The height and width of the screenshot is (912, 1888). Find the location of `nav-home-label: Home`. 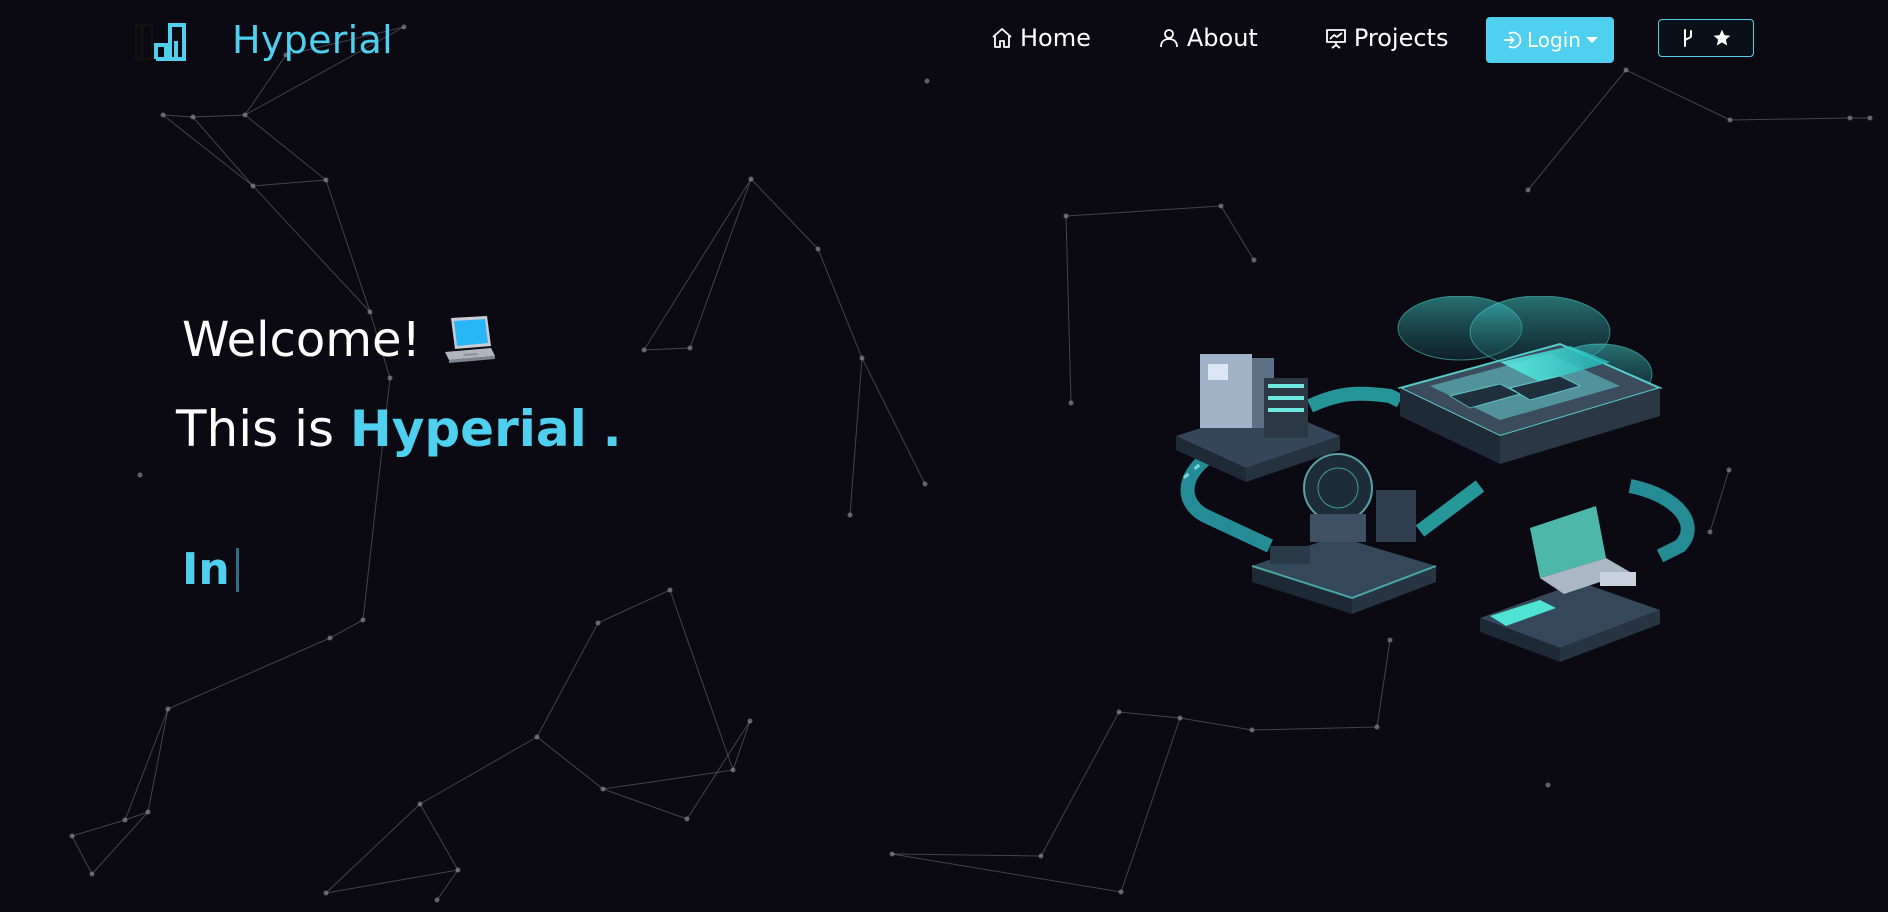

nav-home-label: Home is located at coordinates (1055, 38).